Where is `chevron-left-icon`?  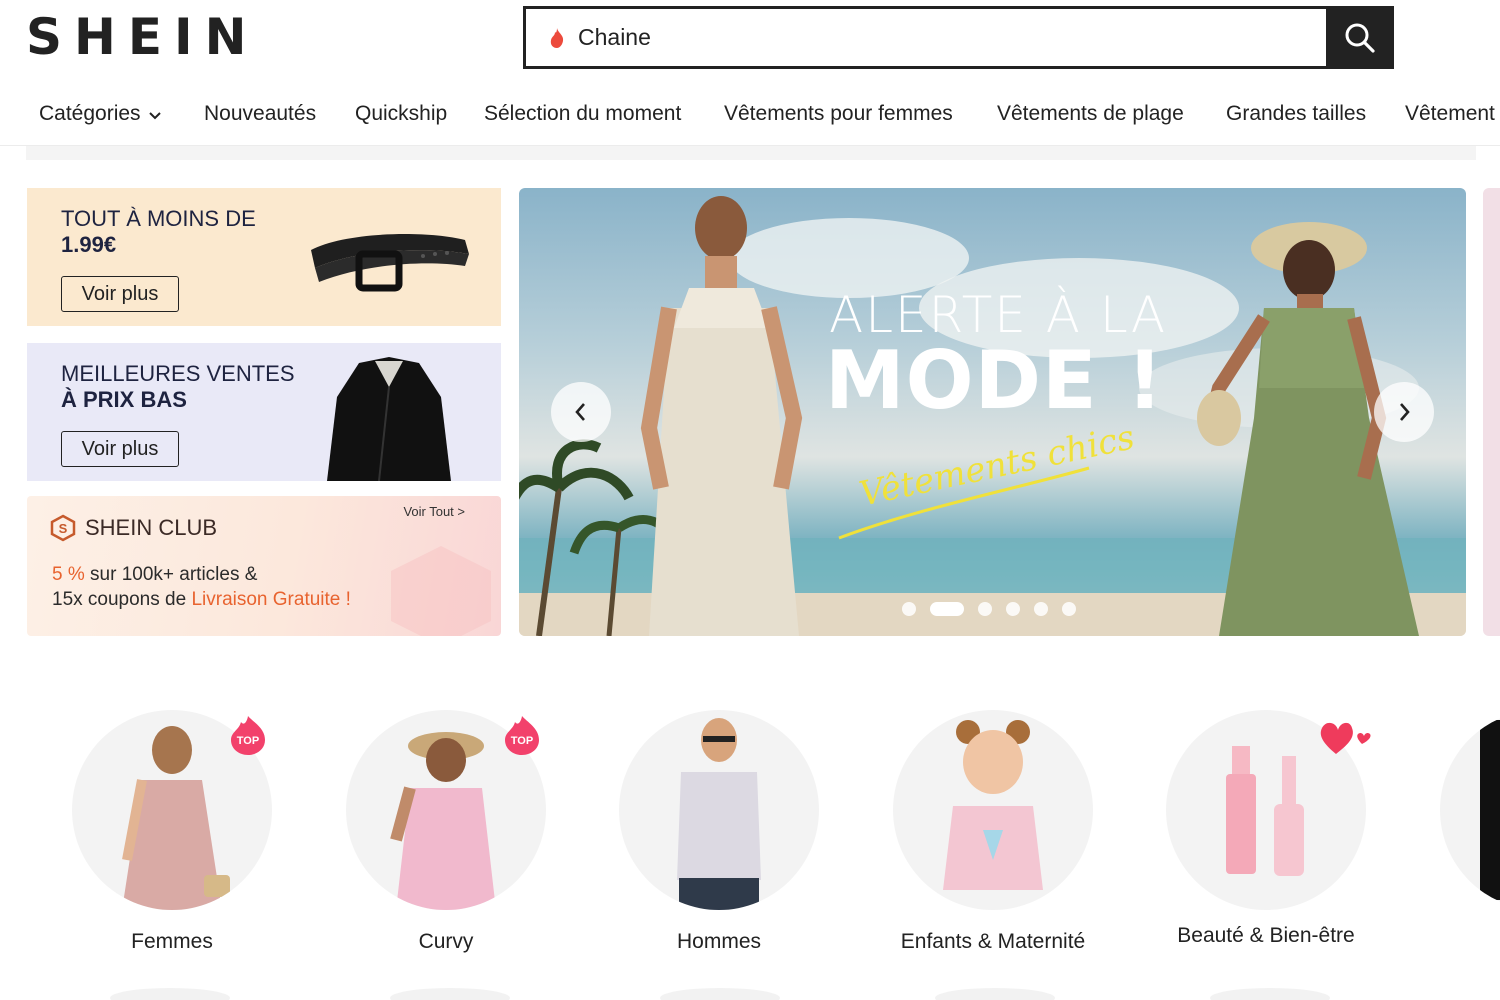 chevron-left-icon is located at coordinates (580, 412).